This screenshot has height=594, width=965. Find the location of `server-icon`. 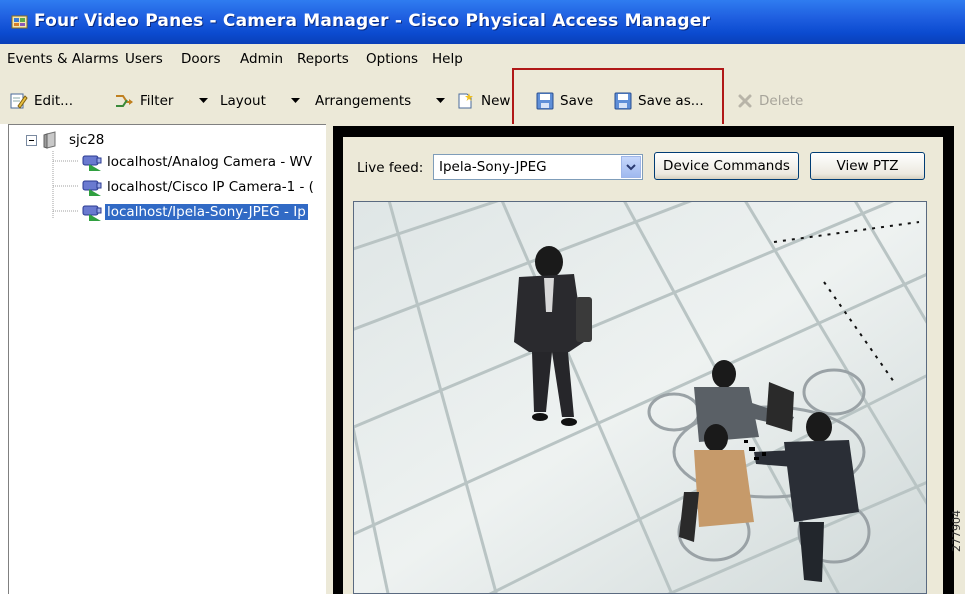

server-icon is located at coordinates (49, 140).